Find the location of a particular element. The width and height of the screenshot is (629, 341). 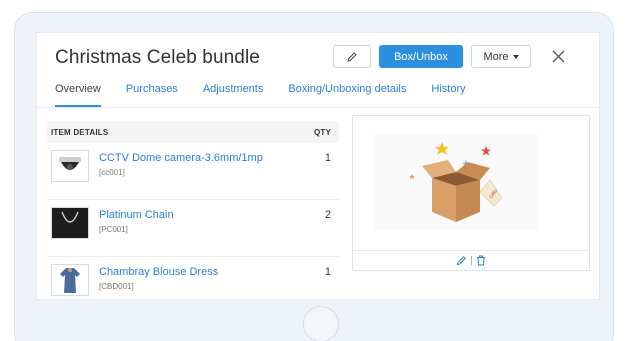

item-link: CCTV Dome camera-3.6mm/1mp is located at coordinates (181, 158).